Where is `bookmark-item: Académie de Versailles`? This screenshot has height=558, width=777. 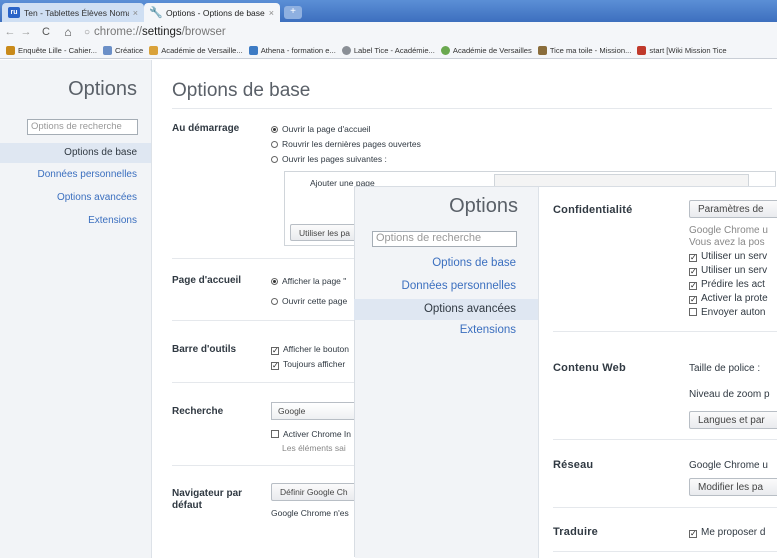
bookmark-item: Académie de Versailles is located at coordinates (486, 50).